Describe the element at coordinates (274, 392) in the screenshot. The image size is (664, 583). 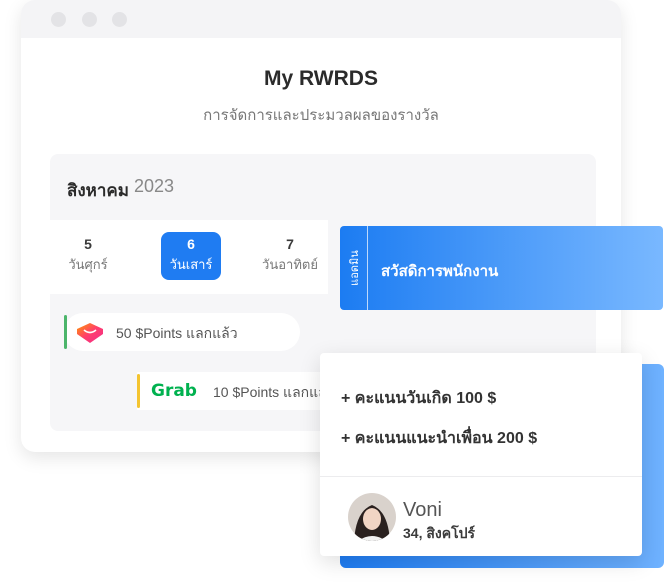
I see `transaction-text: 10 $Points แลกแล้ว` at that location.